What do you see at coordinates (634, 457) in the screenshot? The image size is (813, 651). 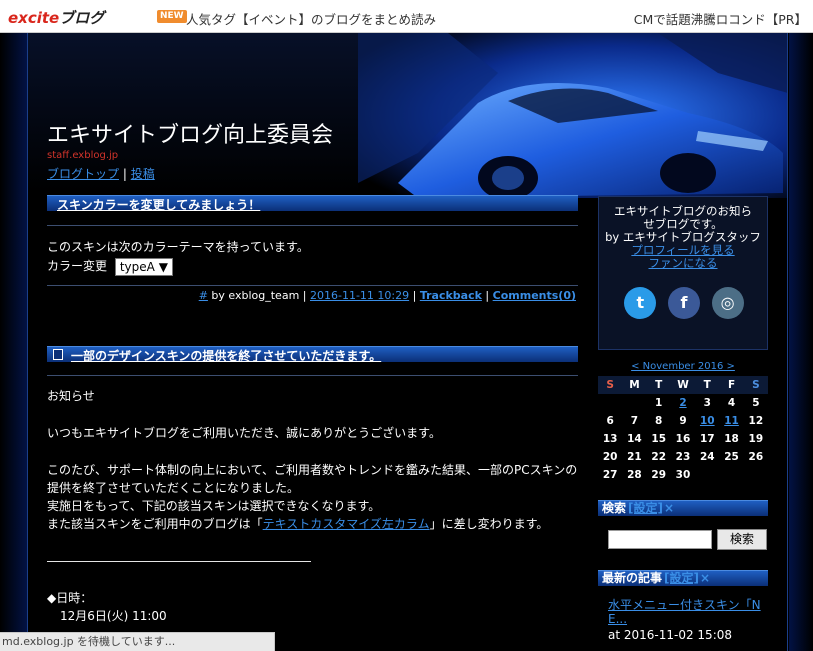 I see `calendar-day: 21` at bounding box center [634, 457].